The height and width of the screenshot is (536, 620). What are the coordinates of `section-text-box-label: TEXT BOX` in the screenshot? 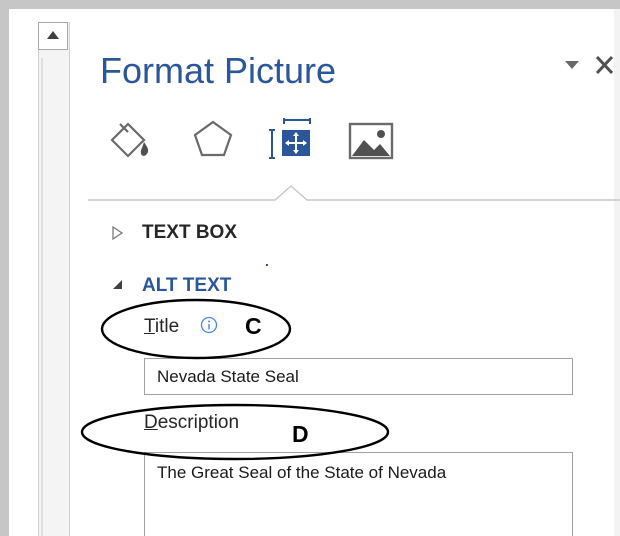 It's located at (190, 232).